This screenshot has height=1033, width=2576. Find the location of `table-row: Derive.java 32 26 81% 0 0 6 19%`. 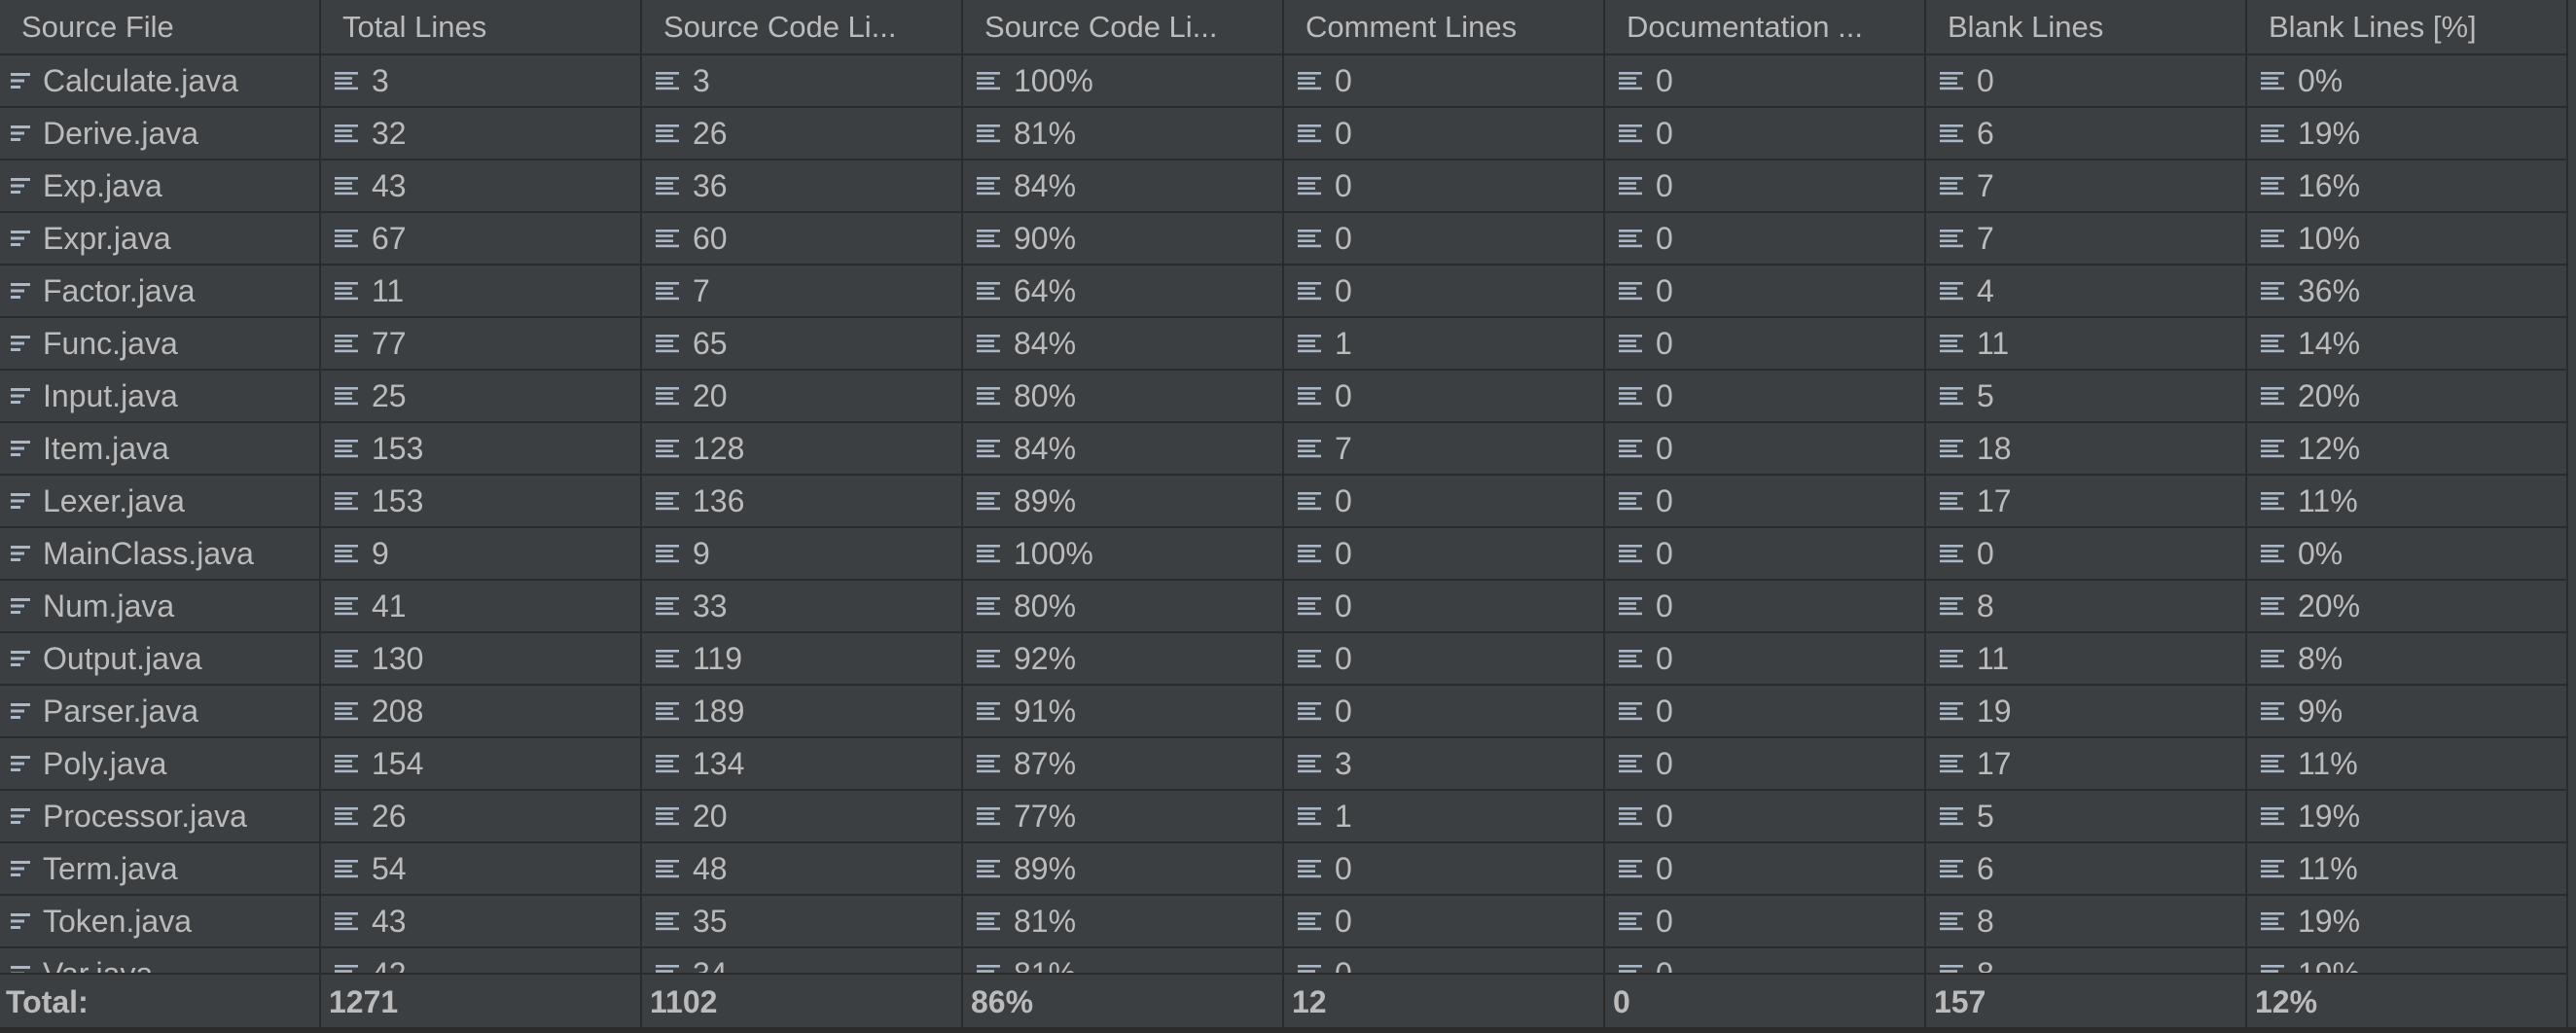

table-row: Derive.java 32 26 81% 0 0 6 19% is located at coordinates (1284, 134).